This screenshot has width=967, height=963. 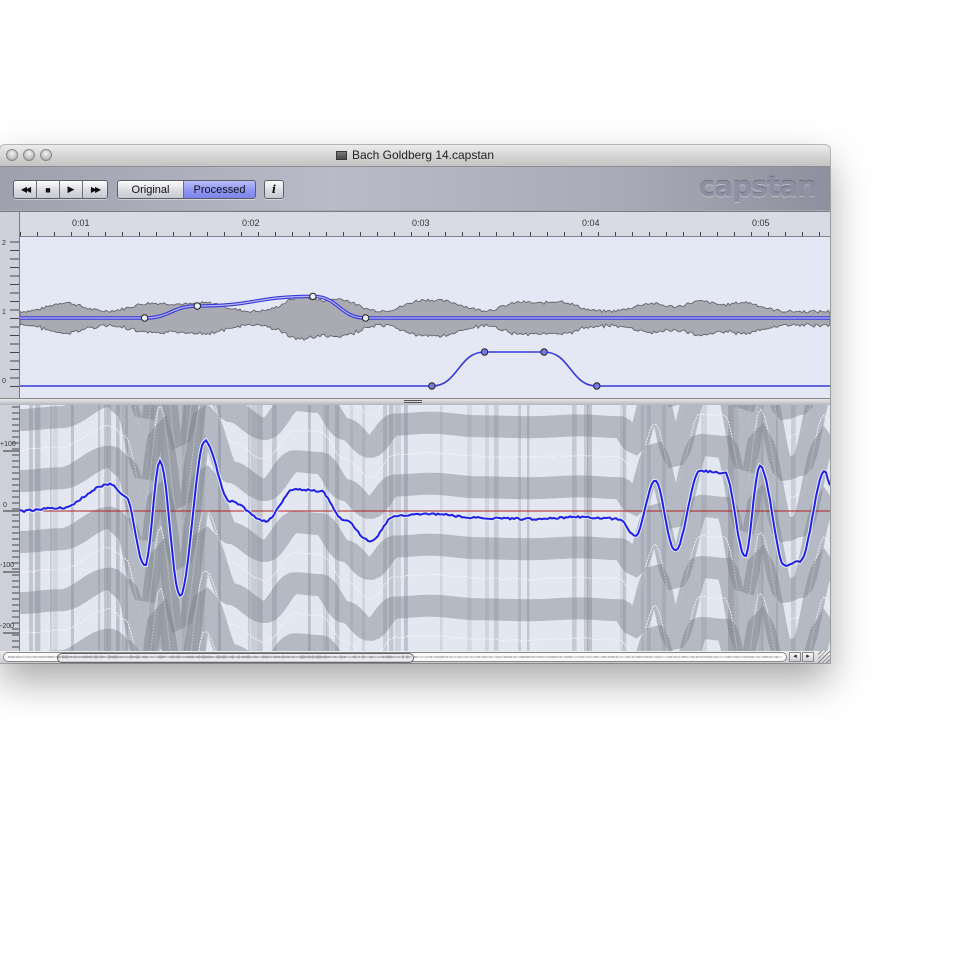 What do you see at coordinates (274, 189) in the screenshot?
I see `info-button: i` at bounding box center [274, 189].